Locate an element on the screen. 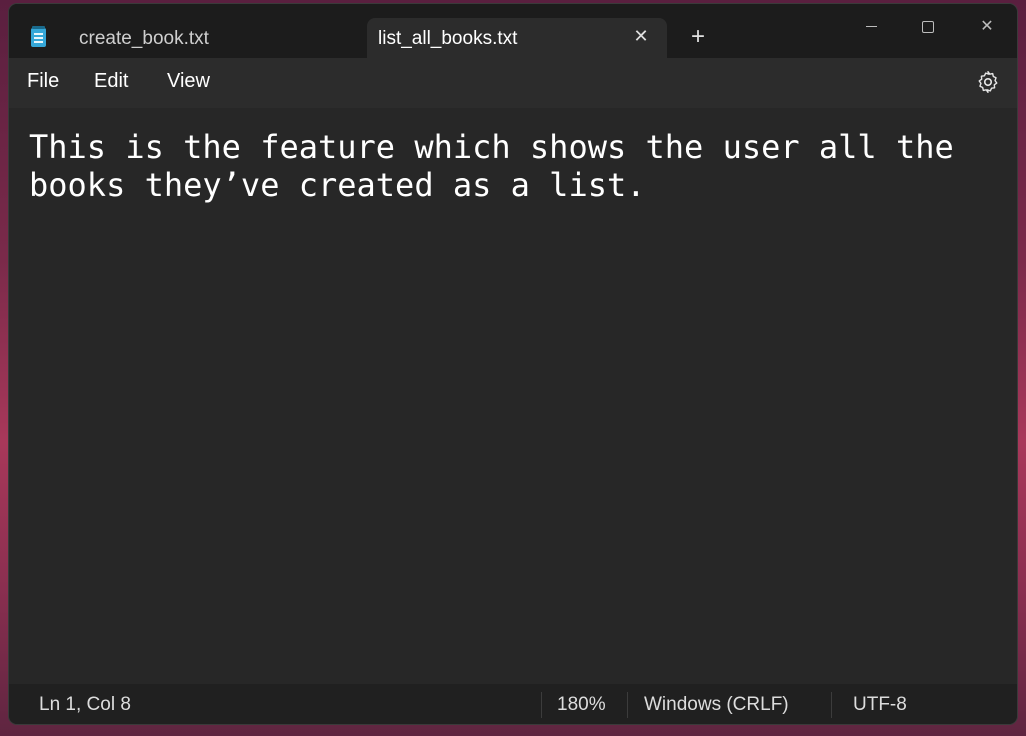 The width and height of the screenshot is (1026, 736). minimize-button is located at coordinates (871, 27).